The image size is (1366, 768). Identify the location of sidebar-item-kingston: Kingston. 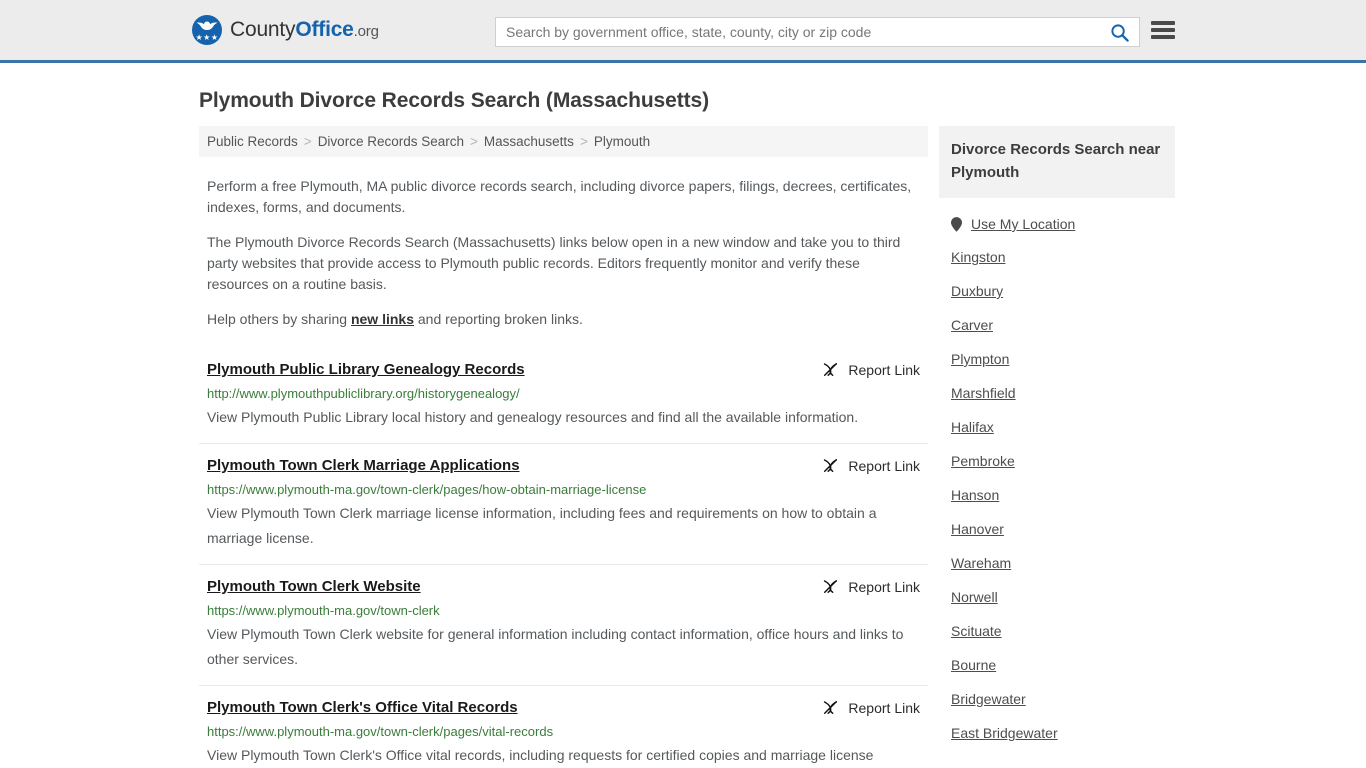
(1057, 257).